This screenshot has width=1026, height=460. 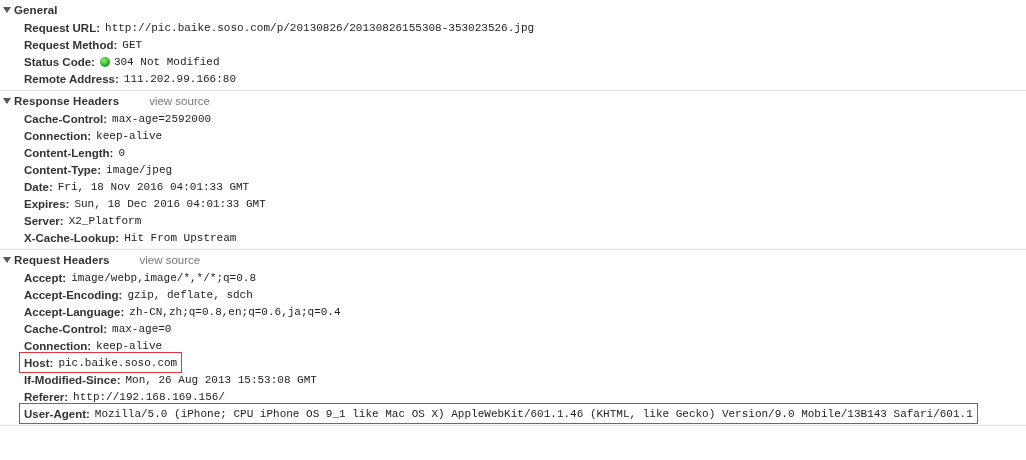 What do you see at coordinates (221, 379) in the screenshot?
I see `header-value: Mon, 26 Aug 2013 15:53:08 GMT` at bounding box center [221, 379].